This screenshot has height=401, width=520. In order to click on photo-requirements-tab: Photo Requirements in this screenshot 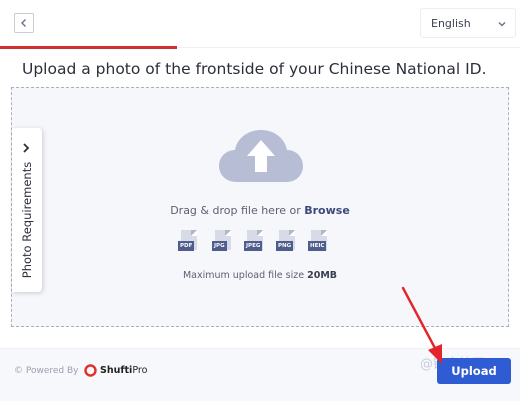, I will do `click(27, 210)`.